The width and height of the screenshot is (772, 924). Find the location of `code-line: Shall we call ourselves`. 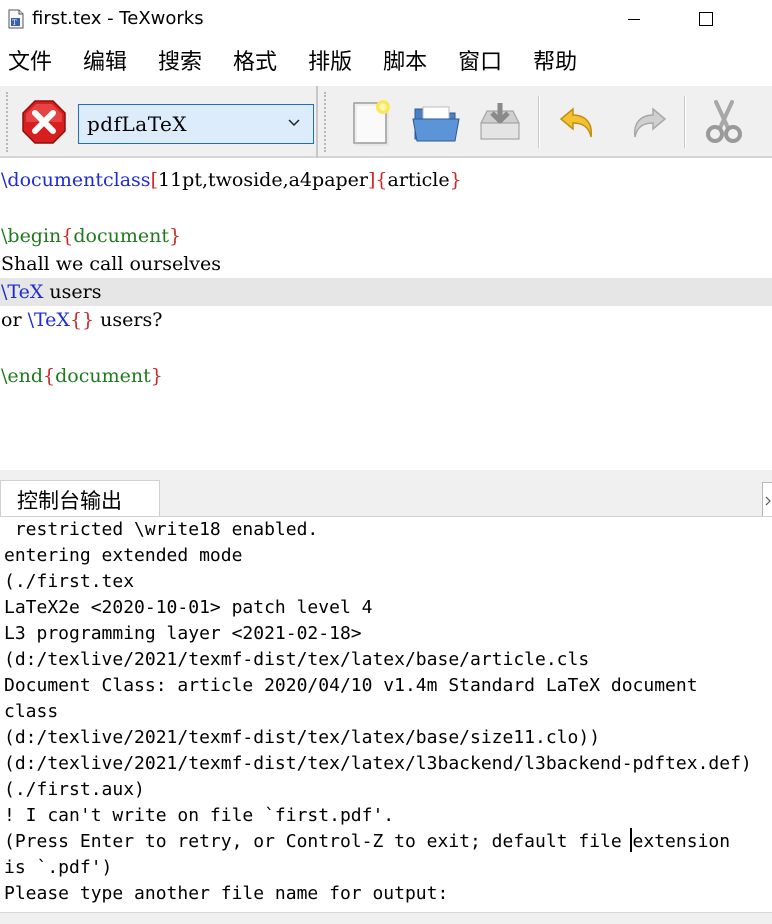

code-line: Shall we call ourselves is located at coordinates (111, 264).